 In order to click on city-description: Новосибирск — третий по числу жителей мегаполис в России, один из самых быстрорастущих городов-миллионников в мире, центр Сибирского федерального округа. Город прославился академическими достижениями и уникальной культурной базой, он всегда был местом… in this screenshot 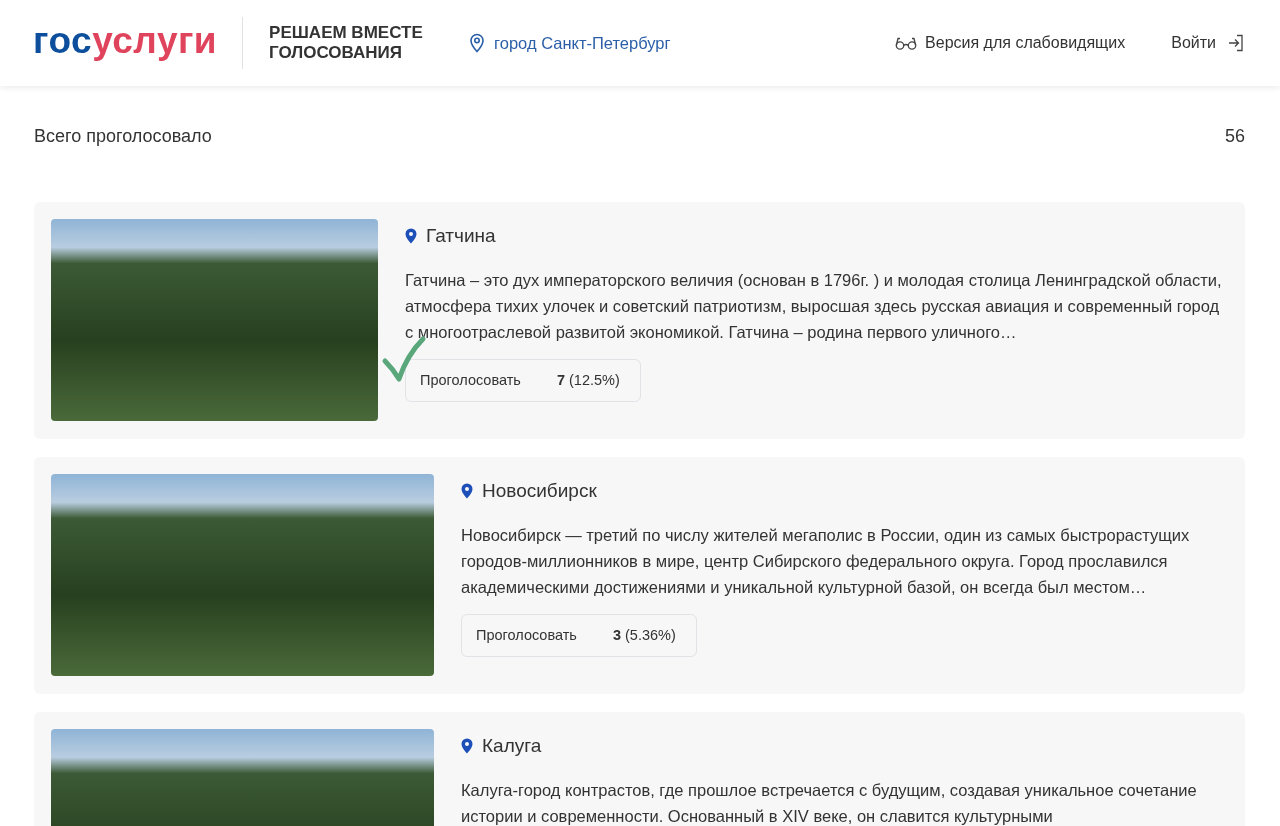, I will do `click(826, 561)`.